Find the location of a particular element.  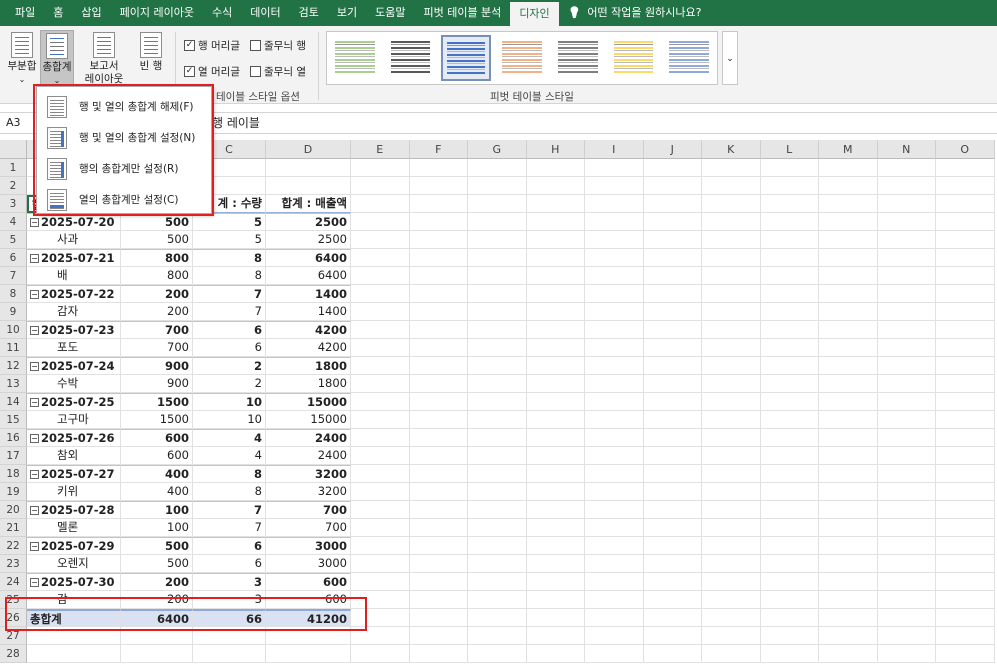

item-quantity: 2 is located at coordinates (229, 384).